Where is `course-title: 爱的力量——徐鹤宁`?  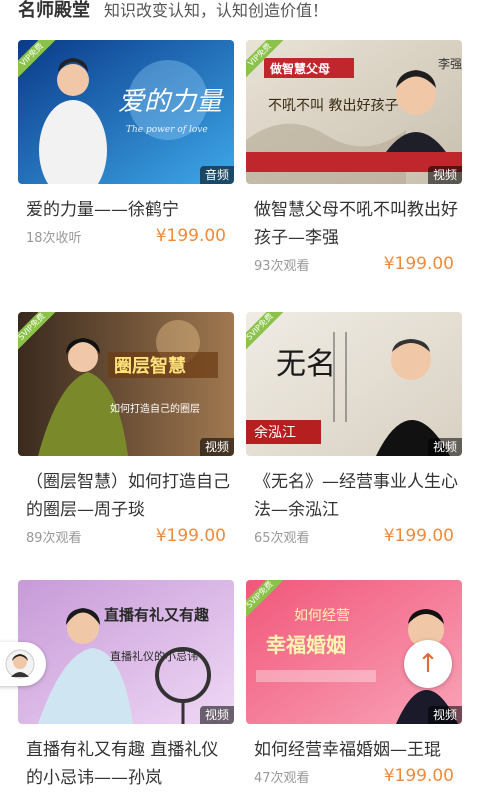 course-title: 爱的力量——徐鹤宁 is located at coordinates (126, 210).